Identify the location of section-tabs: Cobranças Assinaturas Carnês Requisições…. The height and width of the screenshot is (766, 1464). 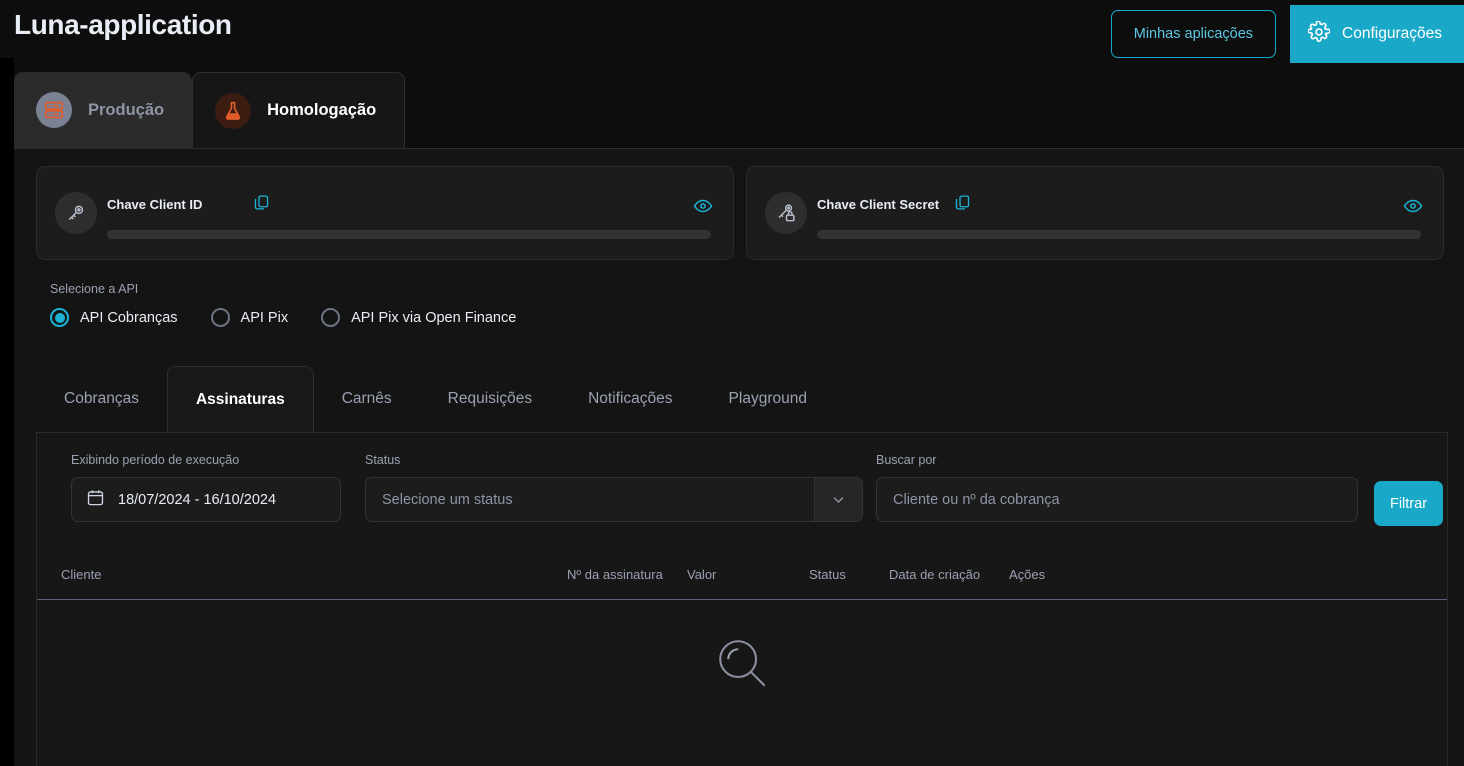
(435, 399).